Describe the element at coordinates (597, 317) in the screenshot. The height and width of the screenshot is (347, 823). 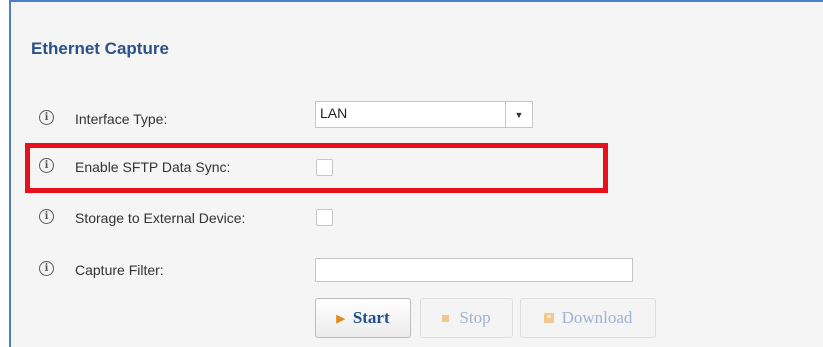
I see `download-button-label: Download` at that location.